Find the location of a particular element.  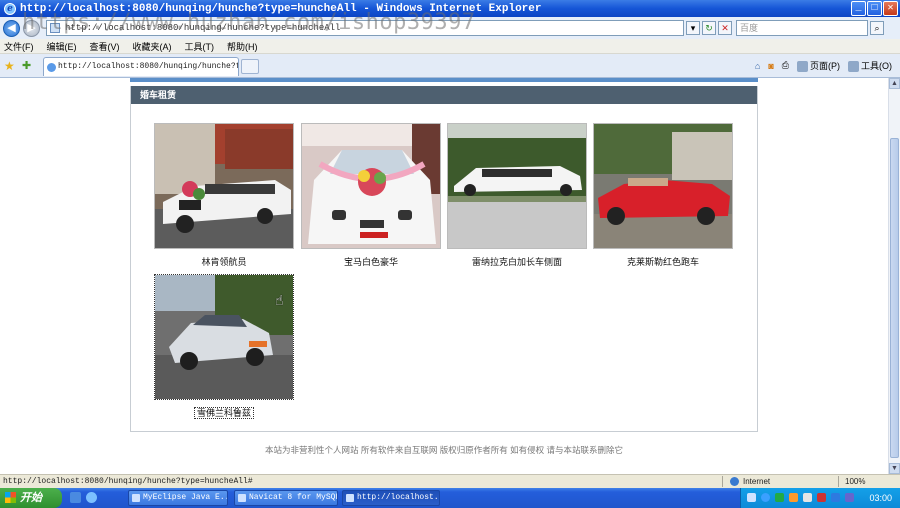

car-card: 宝马白色豪华 is located at coordinates (371, 195).